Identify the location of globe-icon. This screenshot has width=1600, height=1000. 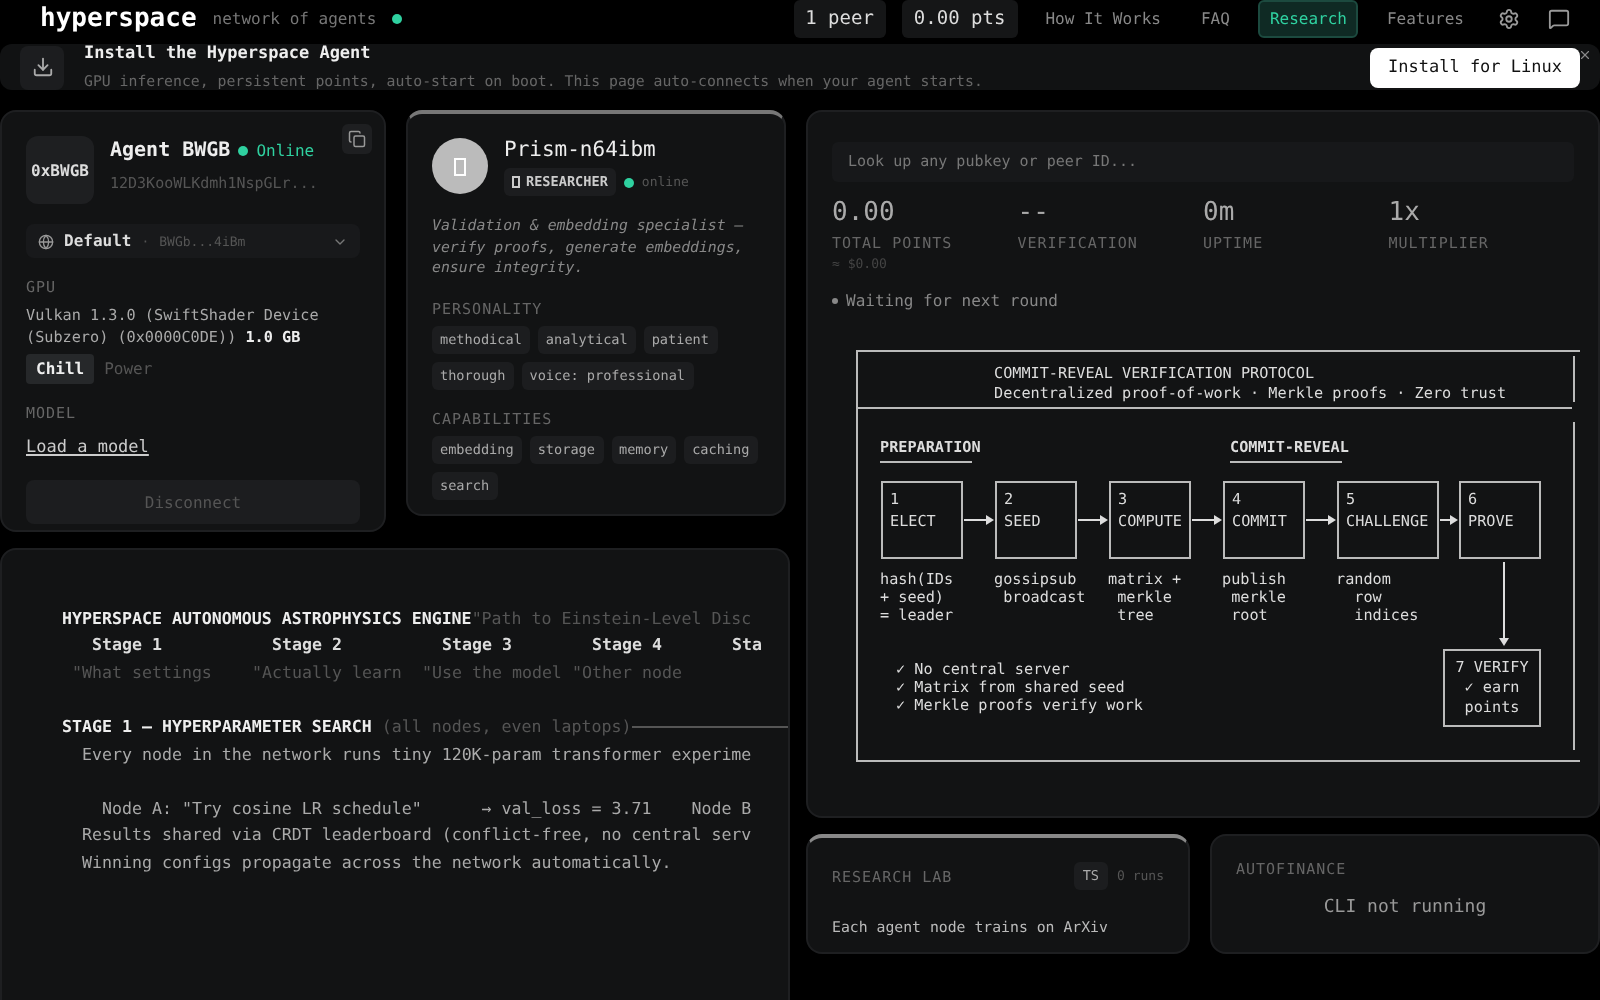
(46, 241).